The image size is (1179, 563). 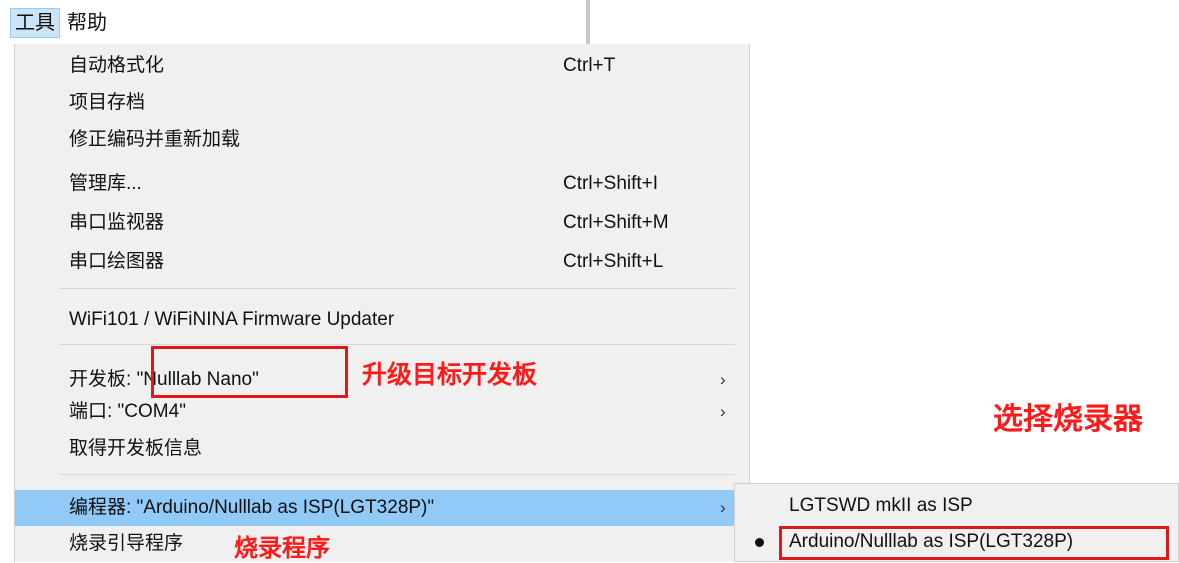 I want to click on menu-item-burn-bootloader: 烧录引导程序, so click(x=382, y=544).